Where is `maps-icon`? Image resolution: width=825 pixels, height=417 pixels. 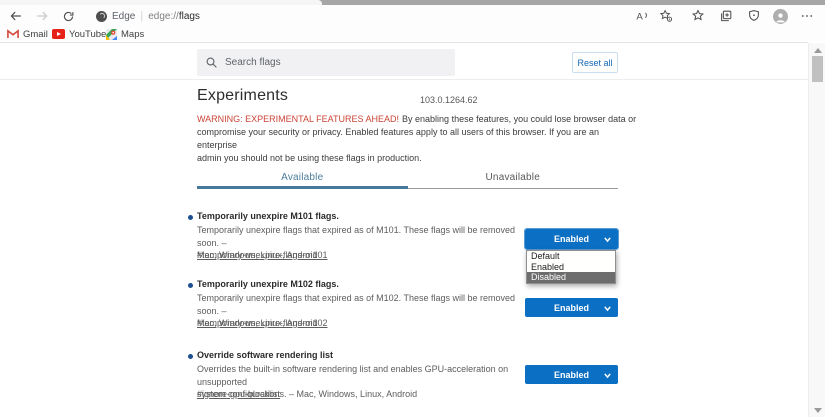 maps-icon is located at coordinates (111, 34).